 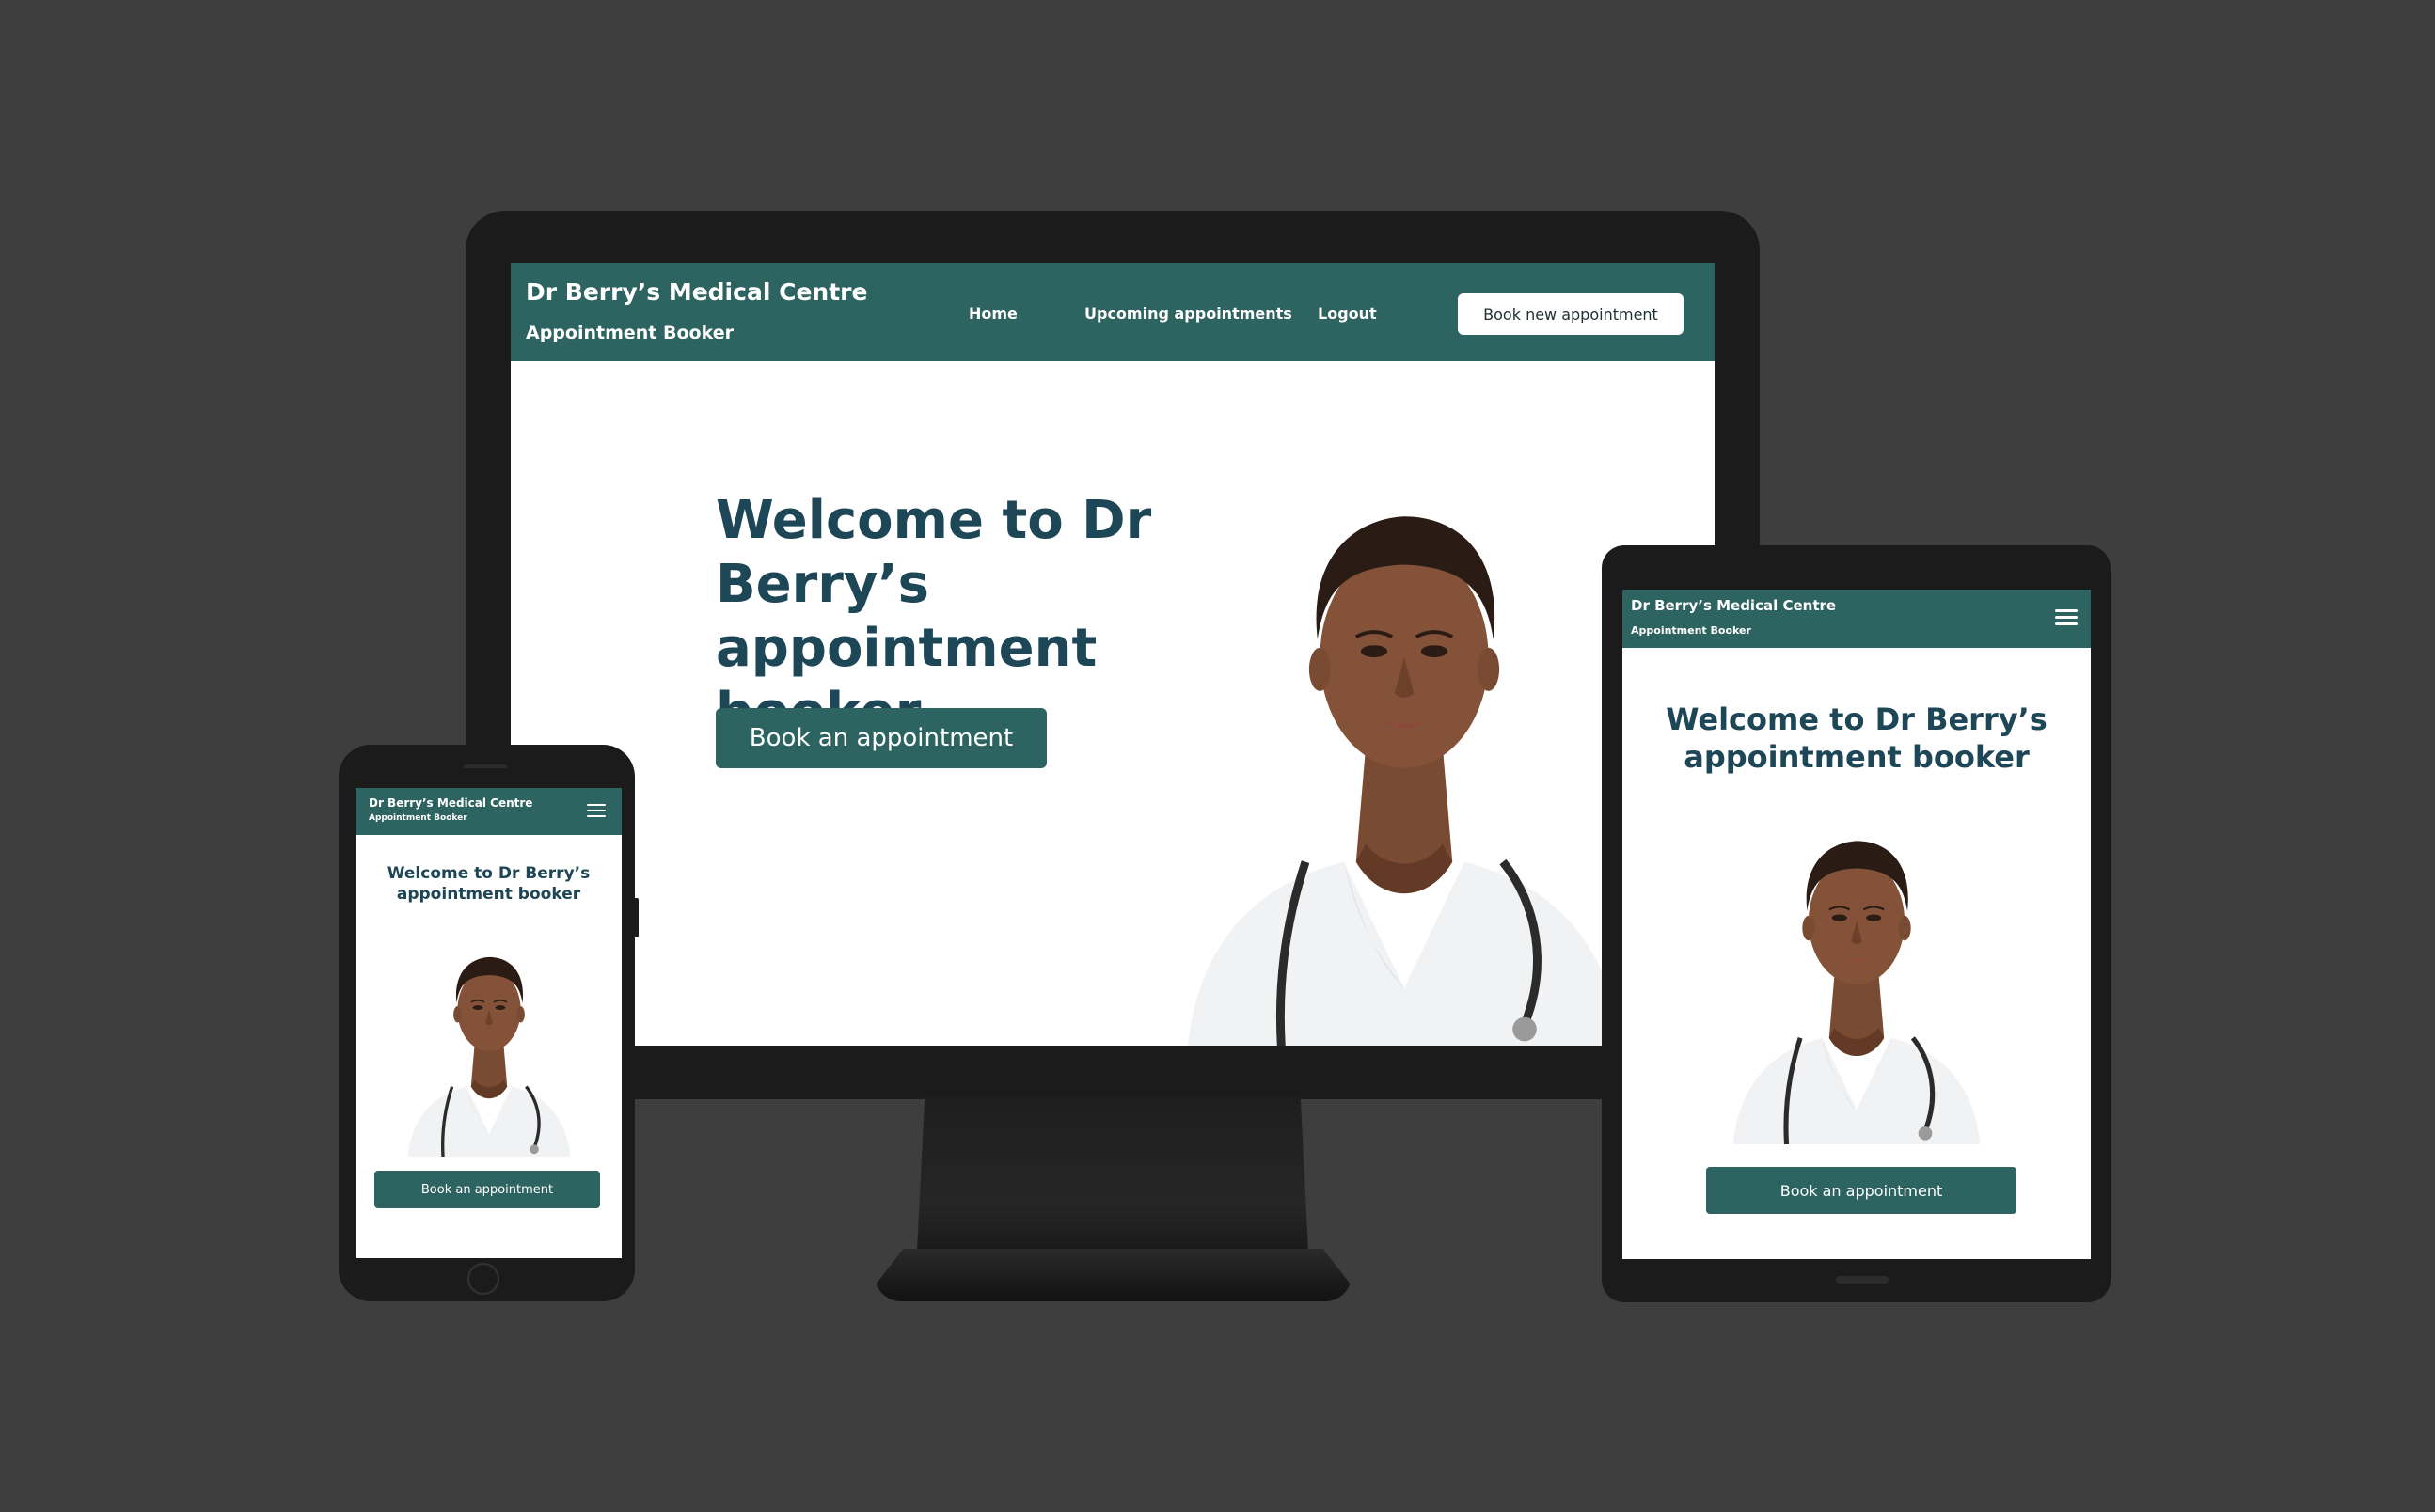 What do you see at coordinates (1862, 1280) in the screenshot?
I see `tablet-home-indicator` at bounding box center [1862, 1280].